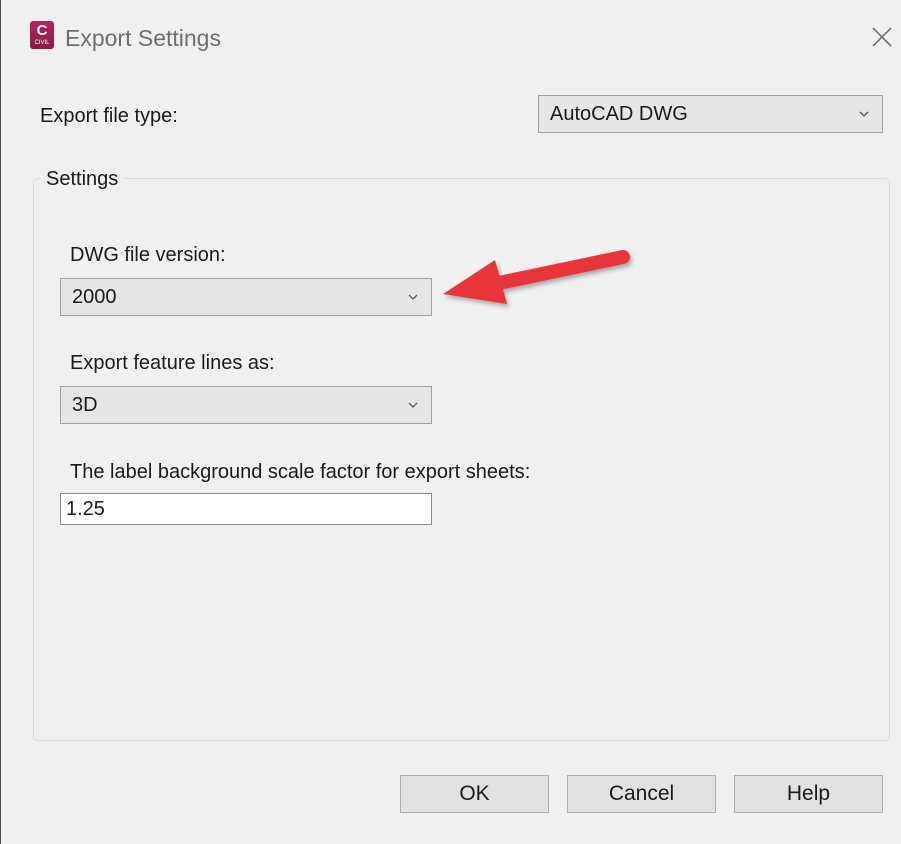  I want to click on close-icon, so click(882, 37).